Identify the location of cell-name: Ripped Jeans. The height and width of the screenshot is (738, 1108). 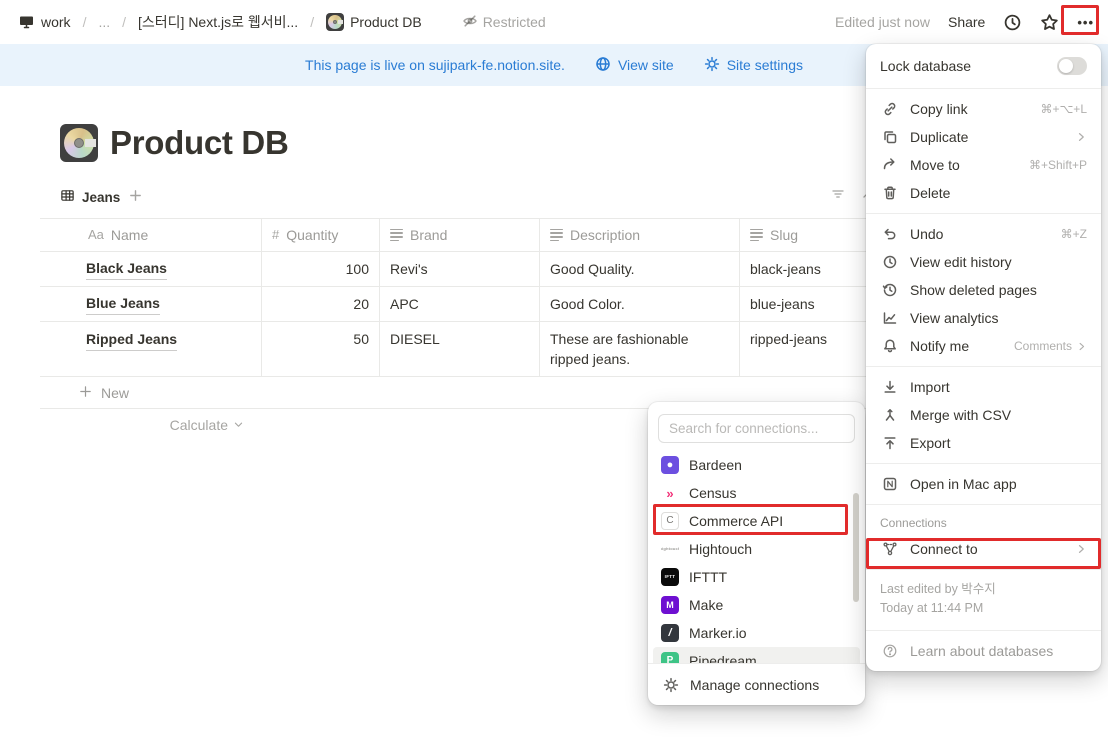
(151, 349).